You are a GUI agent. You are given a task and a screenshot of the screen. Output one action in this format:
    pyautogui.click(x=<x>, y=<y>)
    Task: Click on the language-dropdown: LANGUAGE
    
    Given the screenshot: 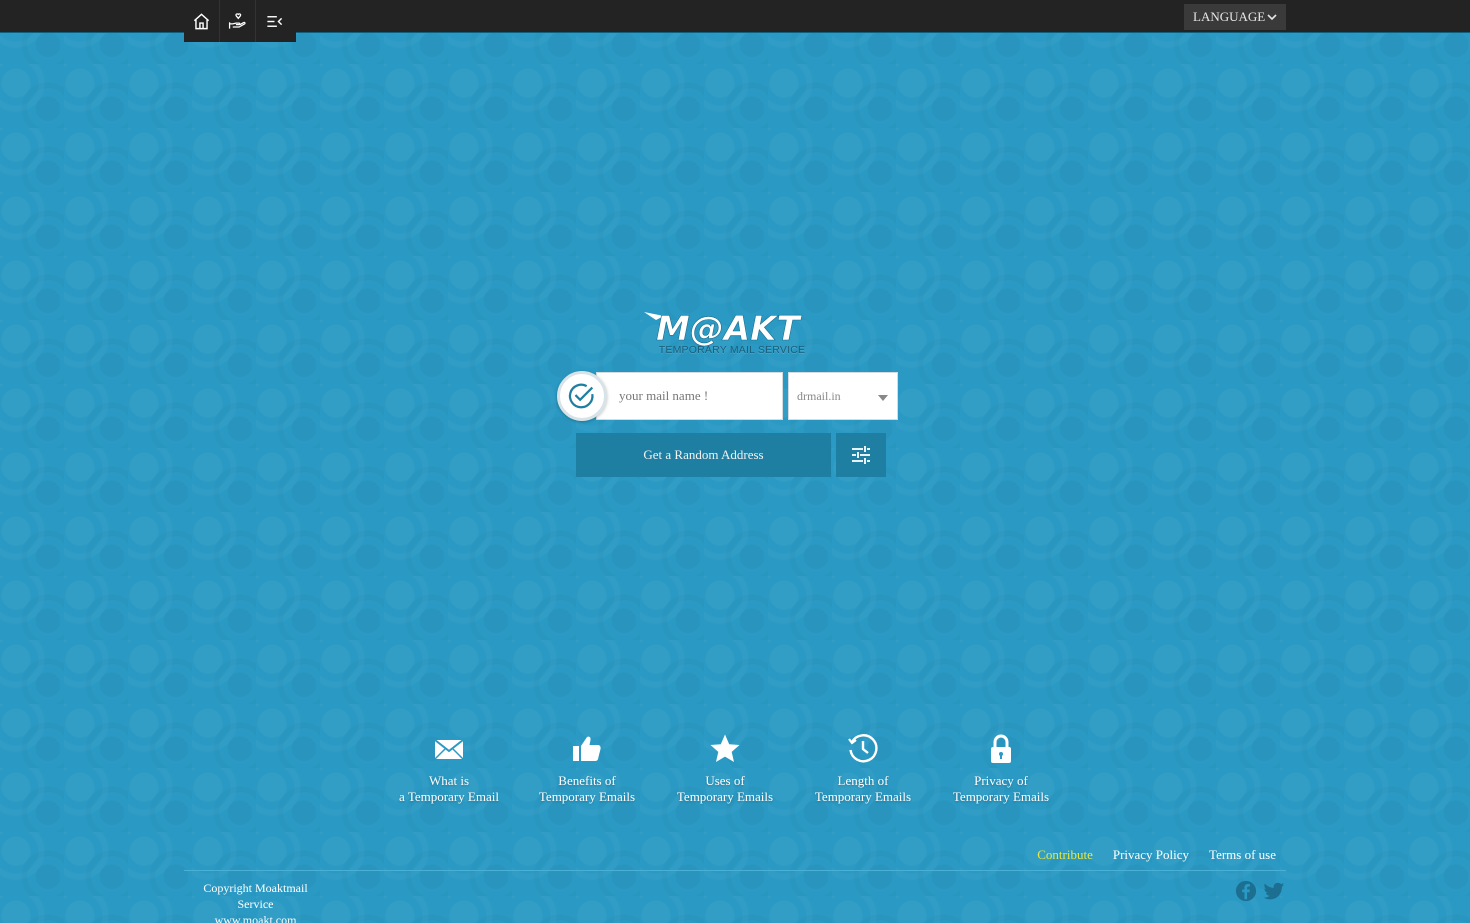 What is the action you would take?
    pyautogui.click(x=1235, y=17)
    